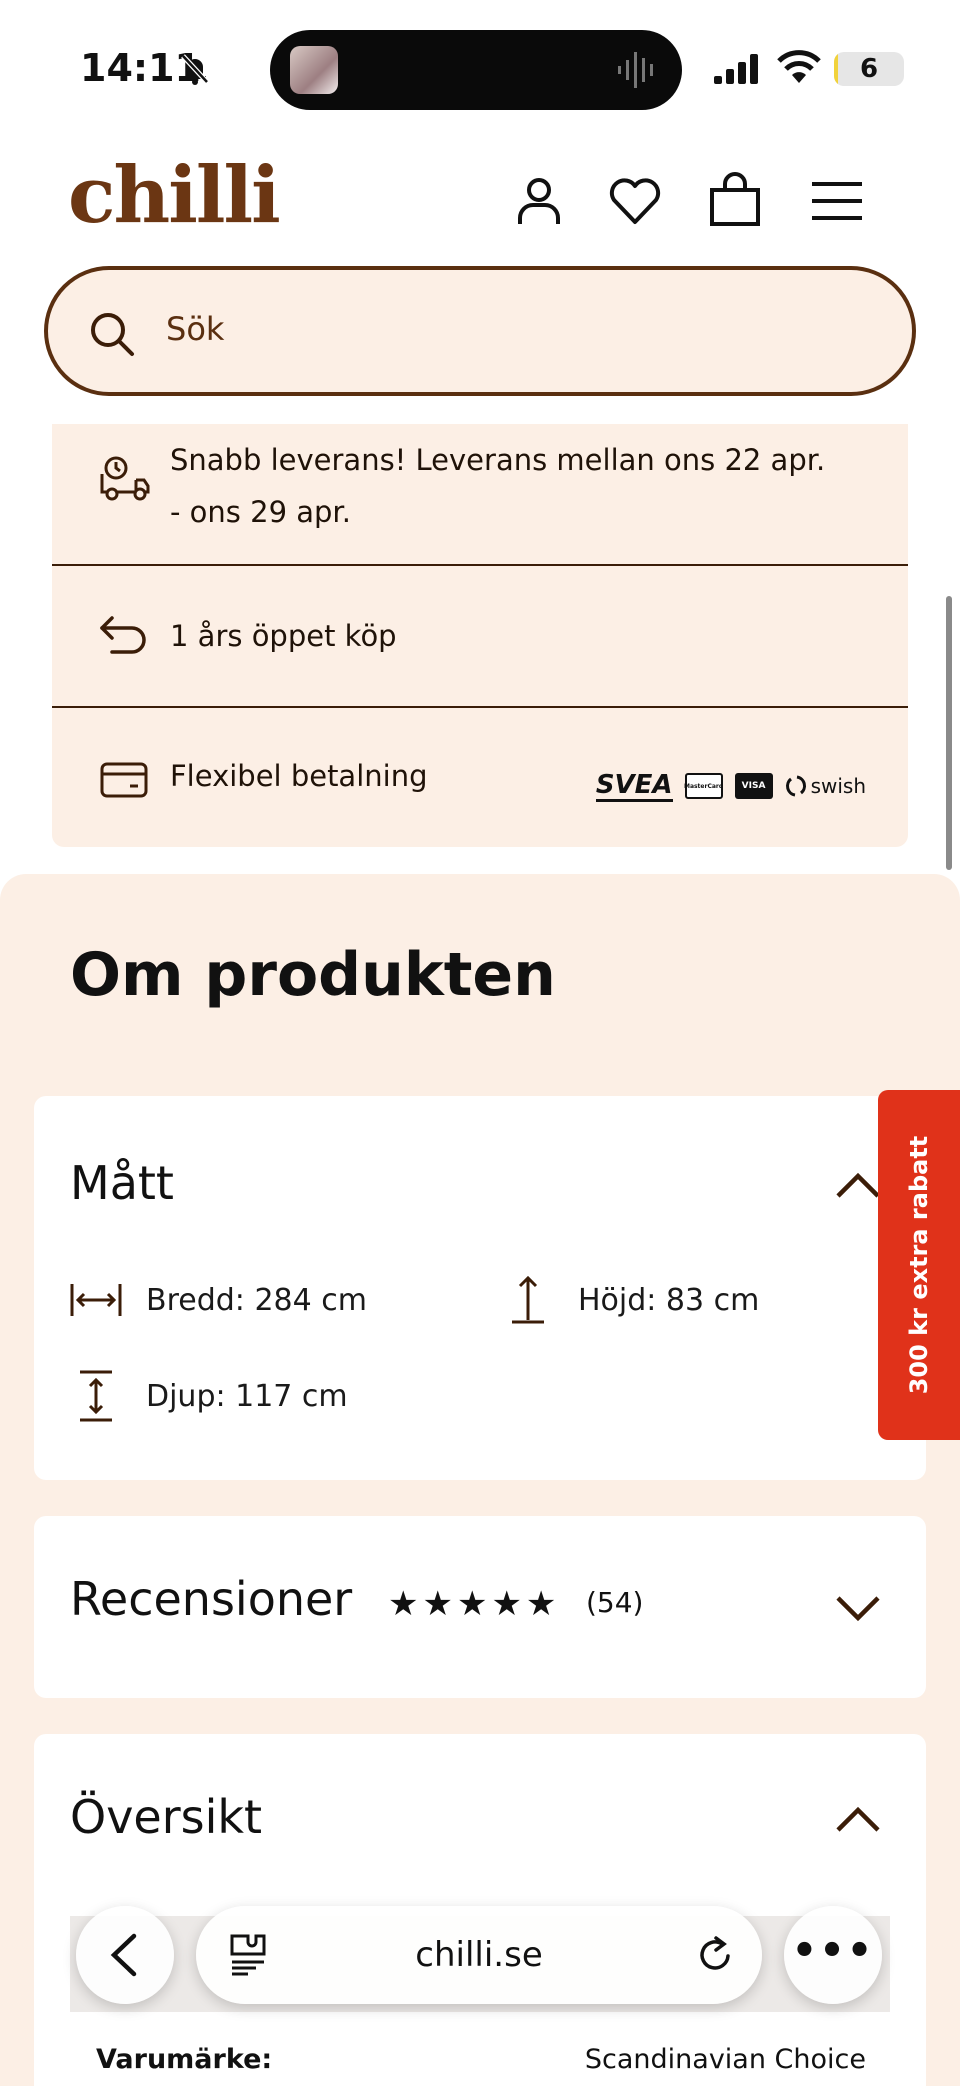 The width and height of the screenshot is (960, 2086). Describe the element at coordinates (476, 70) in the screenshot. I see `dynamic-island` at that location.